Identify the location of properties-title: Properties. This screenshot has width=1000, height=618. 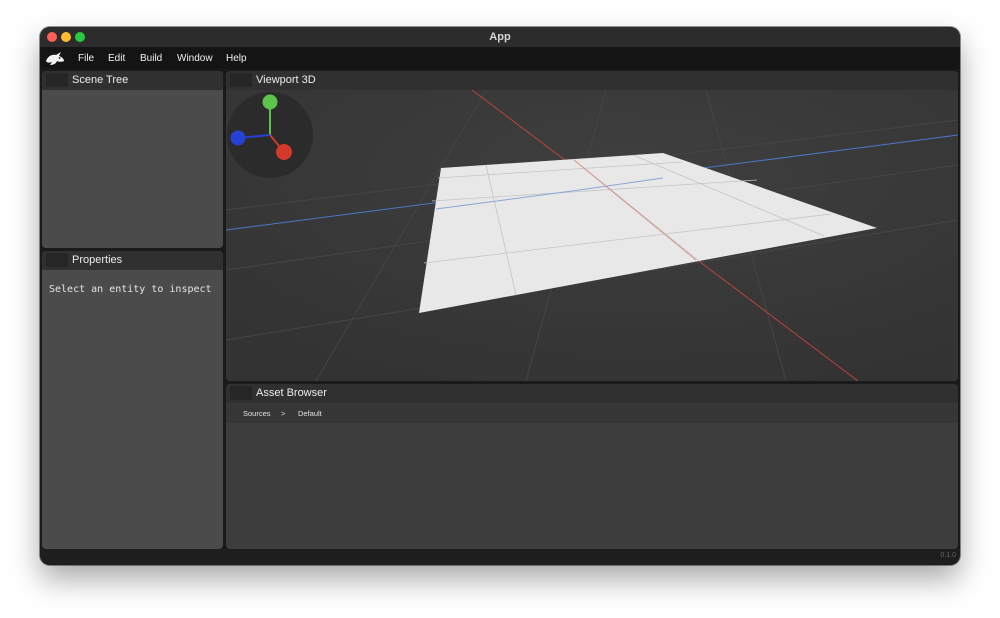
(97, 260).